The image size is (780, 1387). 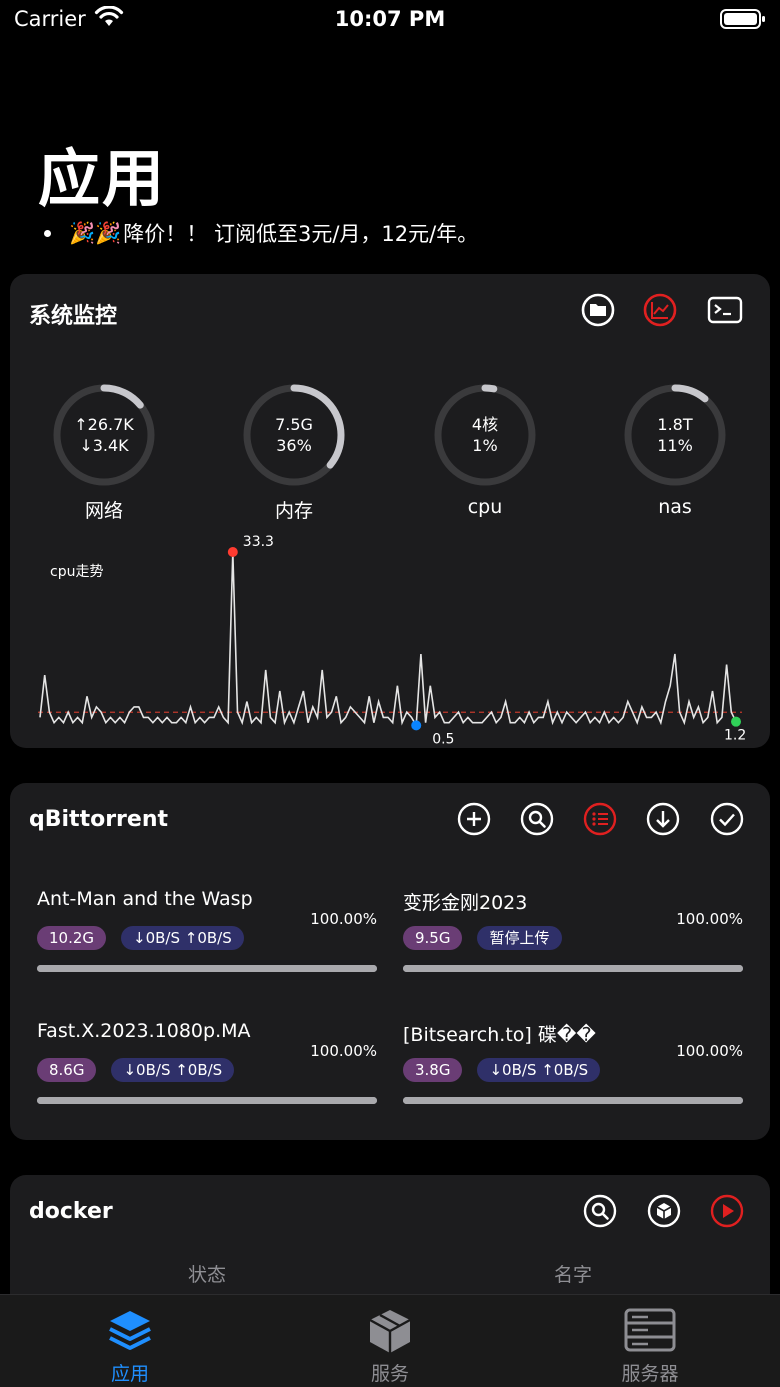 I want to click on tab-apps: 应用, so click(x=130, y=1340).